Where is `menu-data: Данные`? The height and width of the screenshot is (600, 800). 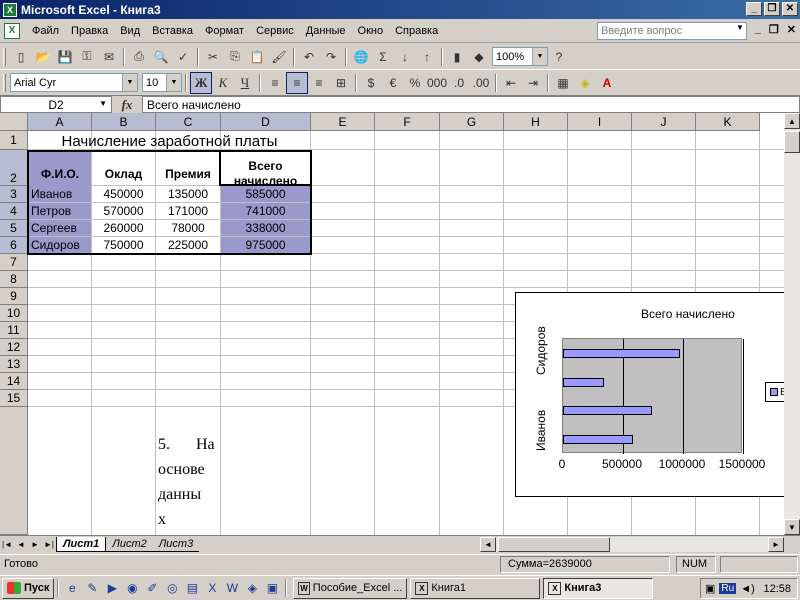
menu-data: Данные is located at coordinates (326, 31).